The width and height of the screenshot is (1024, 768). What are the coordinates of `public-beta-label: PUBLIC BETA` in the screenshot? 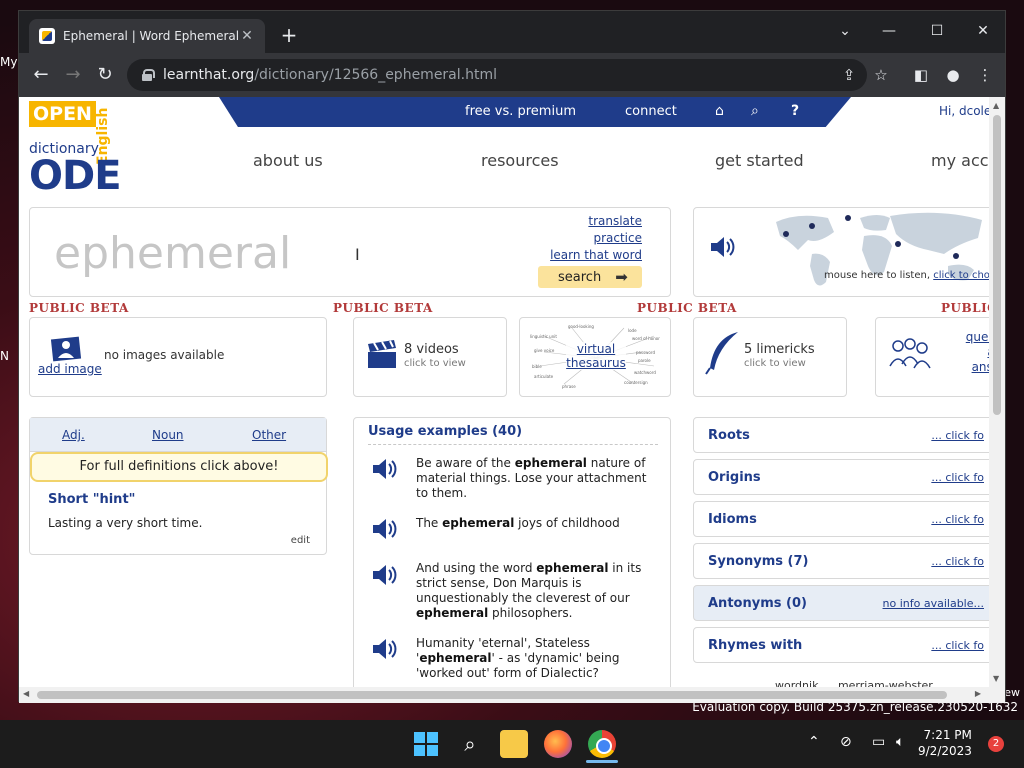 It's located at (687, 308).